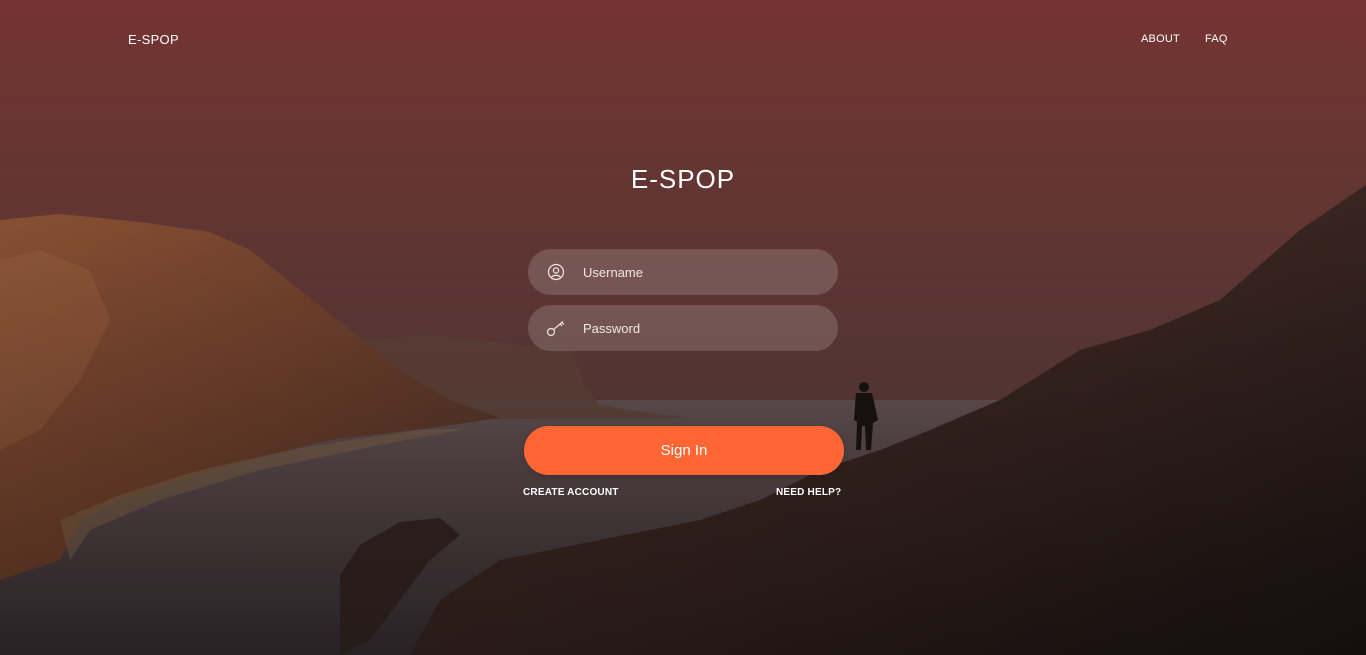  What do you see at coordinates (1160, 39) in the screenshot?
I see `nav-link-about: ABOUT` at bounding box center [1160, 39].